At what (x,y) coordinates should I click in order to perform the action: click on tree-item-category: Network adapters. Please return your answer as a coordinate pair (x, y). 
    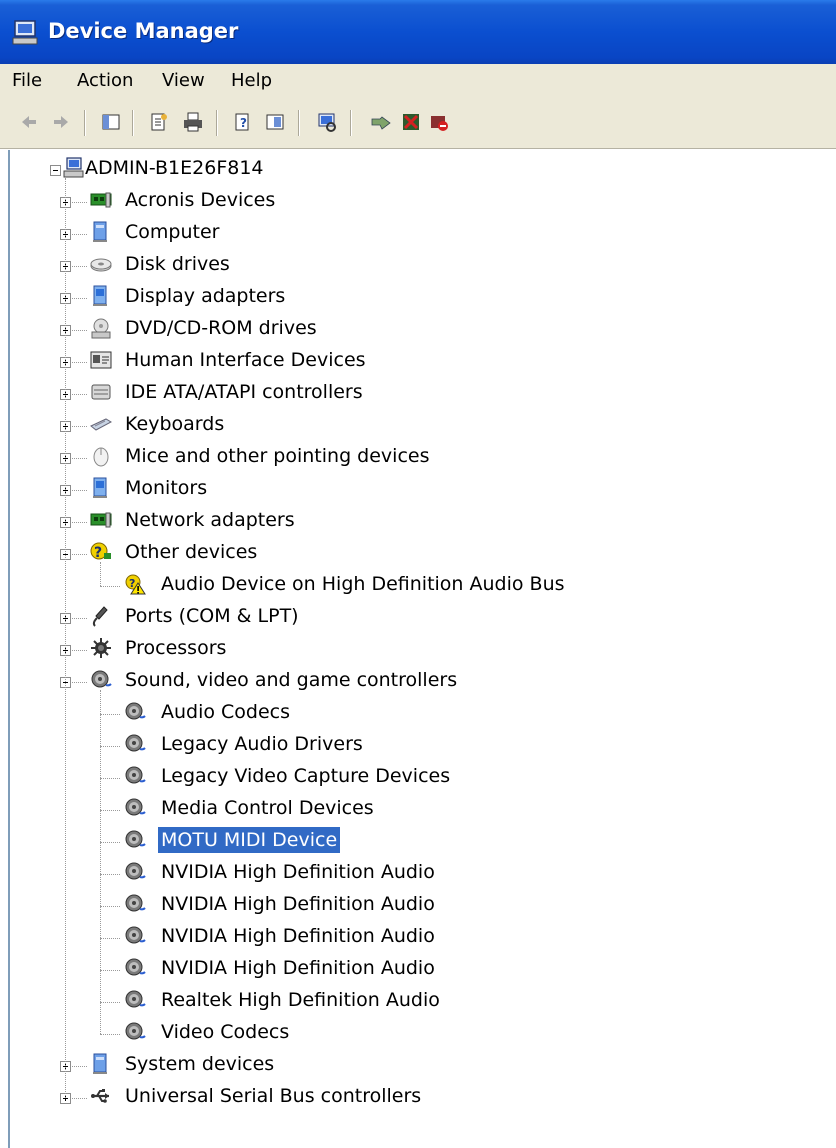
    Looking at the image, I should click on (420, 520).